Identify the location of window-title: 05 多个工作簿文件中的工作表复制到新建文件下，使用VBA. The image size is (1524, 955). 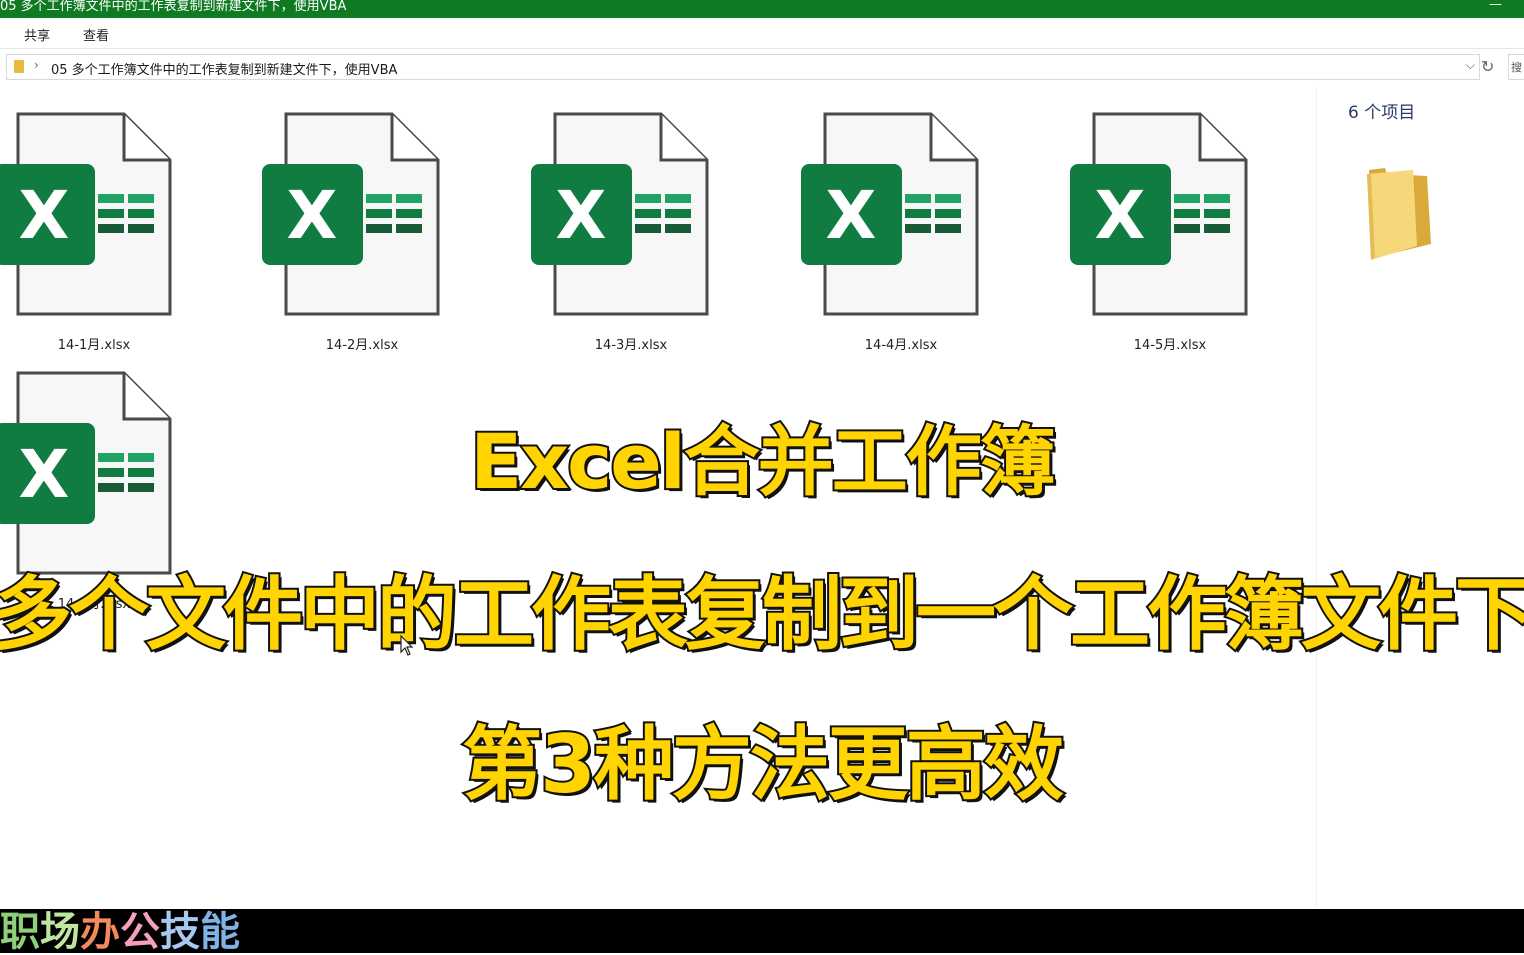
(173, 7).